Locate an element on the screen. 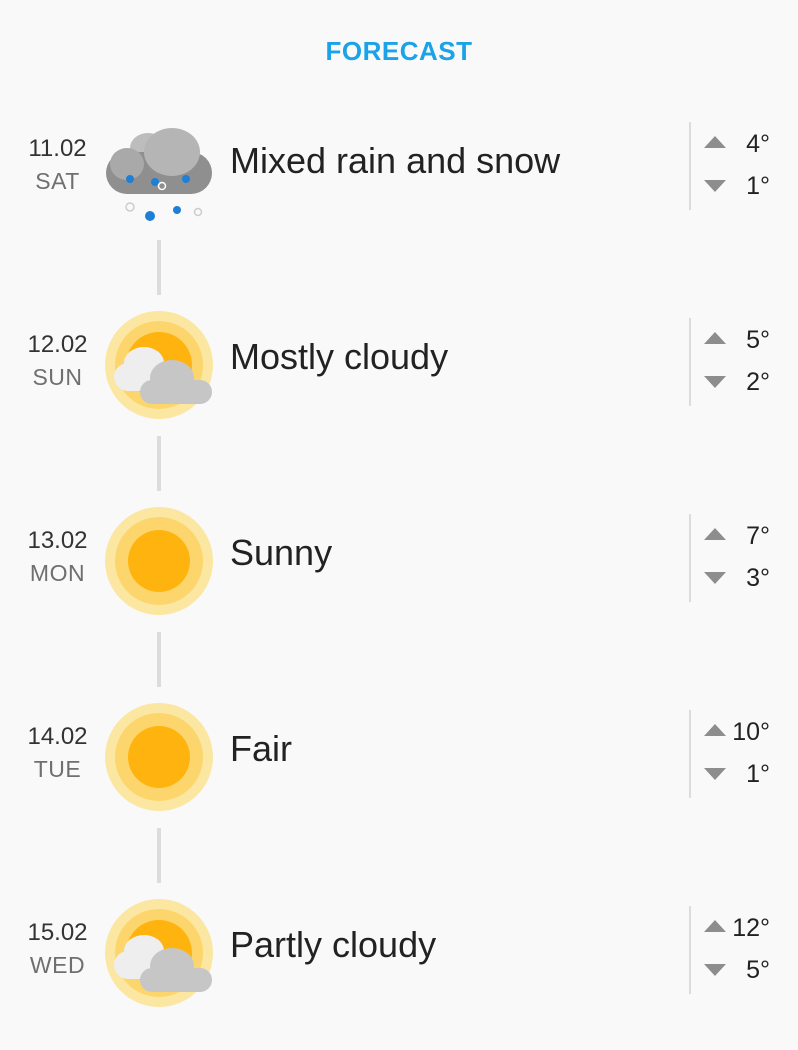  high-temp: 5° is located at coordinates (740, 341).